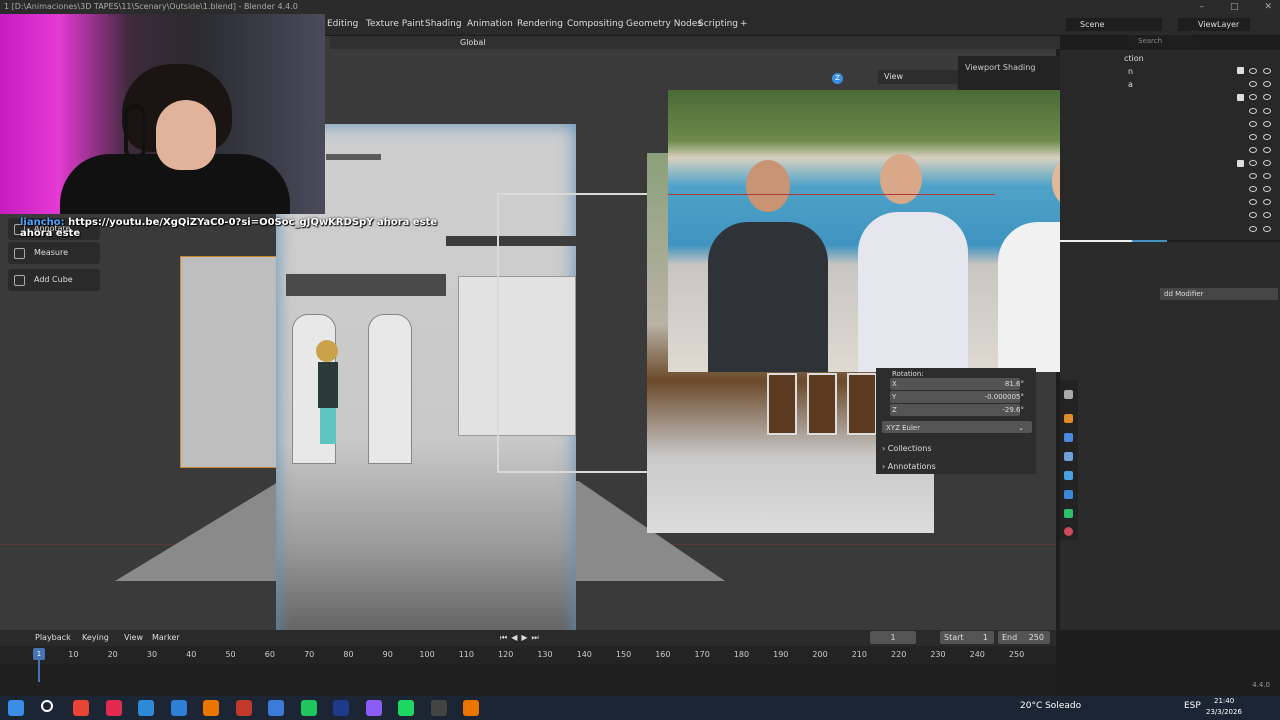 This screenshot has width=1280, height=720. Describe the element at coordinates (1234, 7) in the screenshot. I see `maximize-button: □` at that location.